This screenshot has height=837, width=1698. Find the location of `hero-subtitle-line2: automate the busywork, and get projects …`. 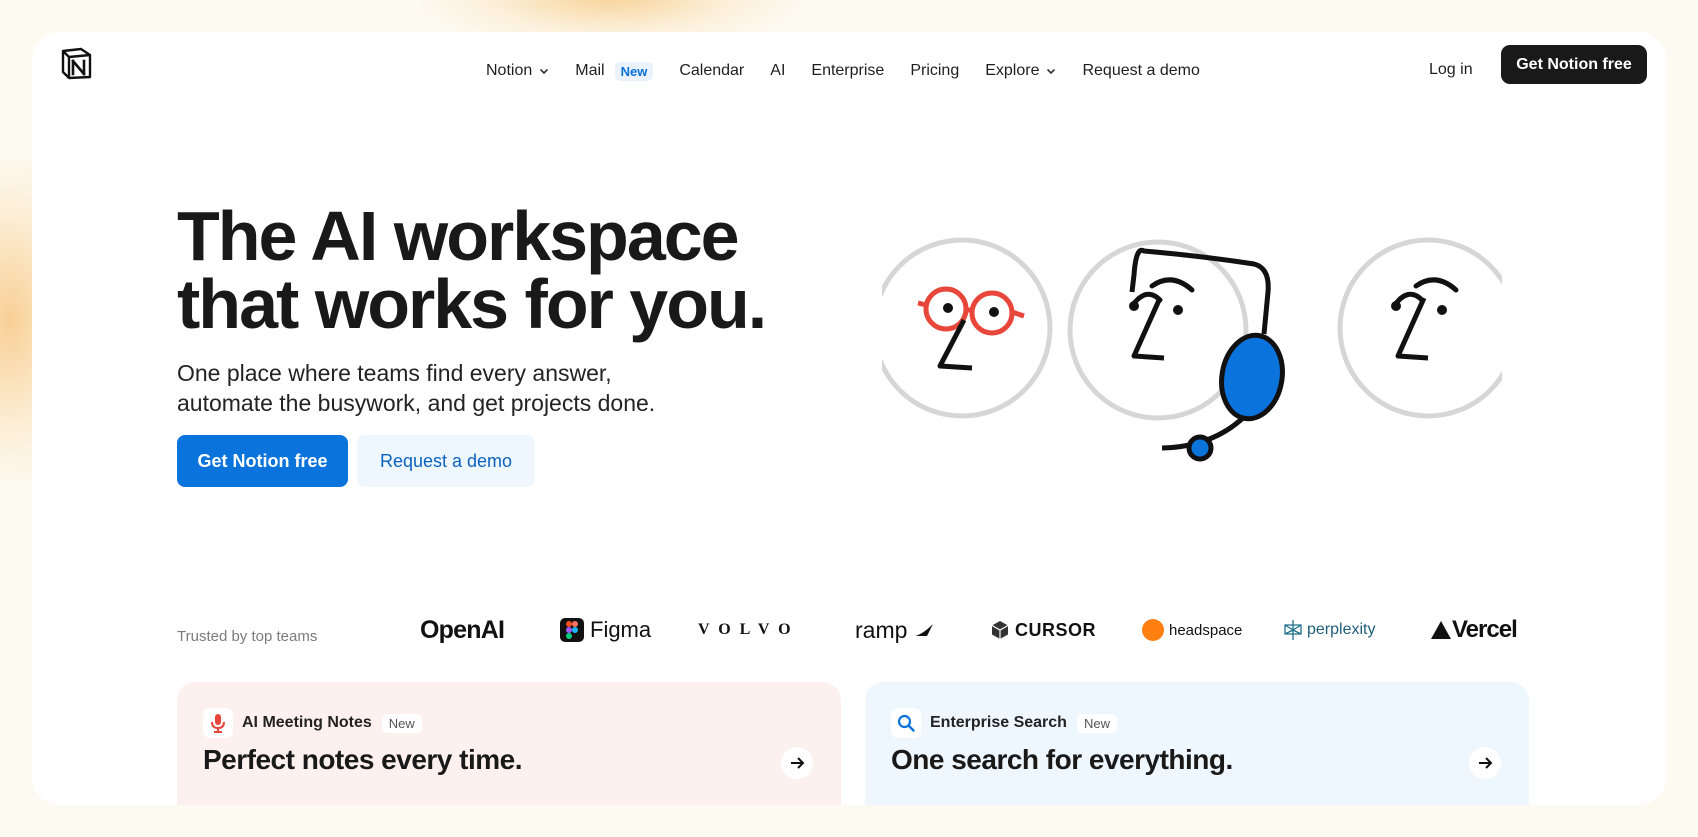

hero-subtitle-line2: automate the busywork, and get projects … is located at coordinates (416, 403).